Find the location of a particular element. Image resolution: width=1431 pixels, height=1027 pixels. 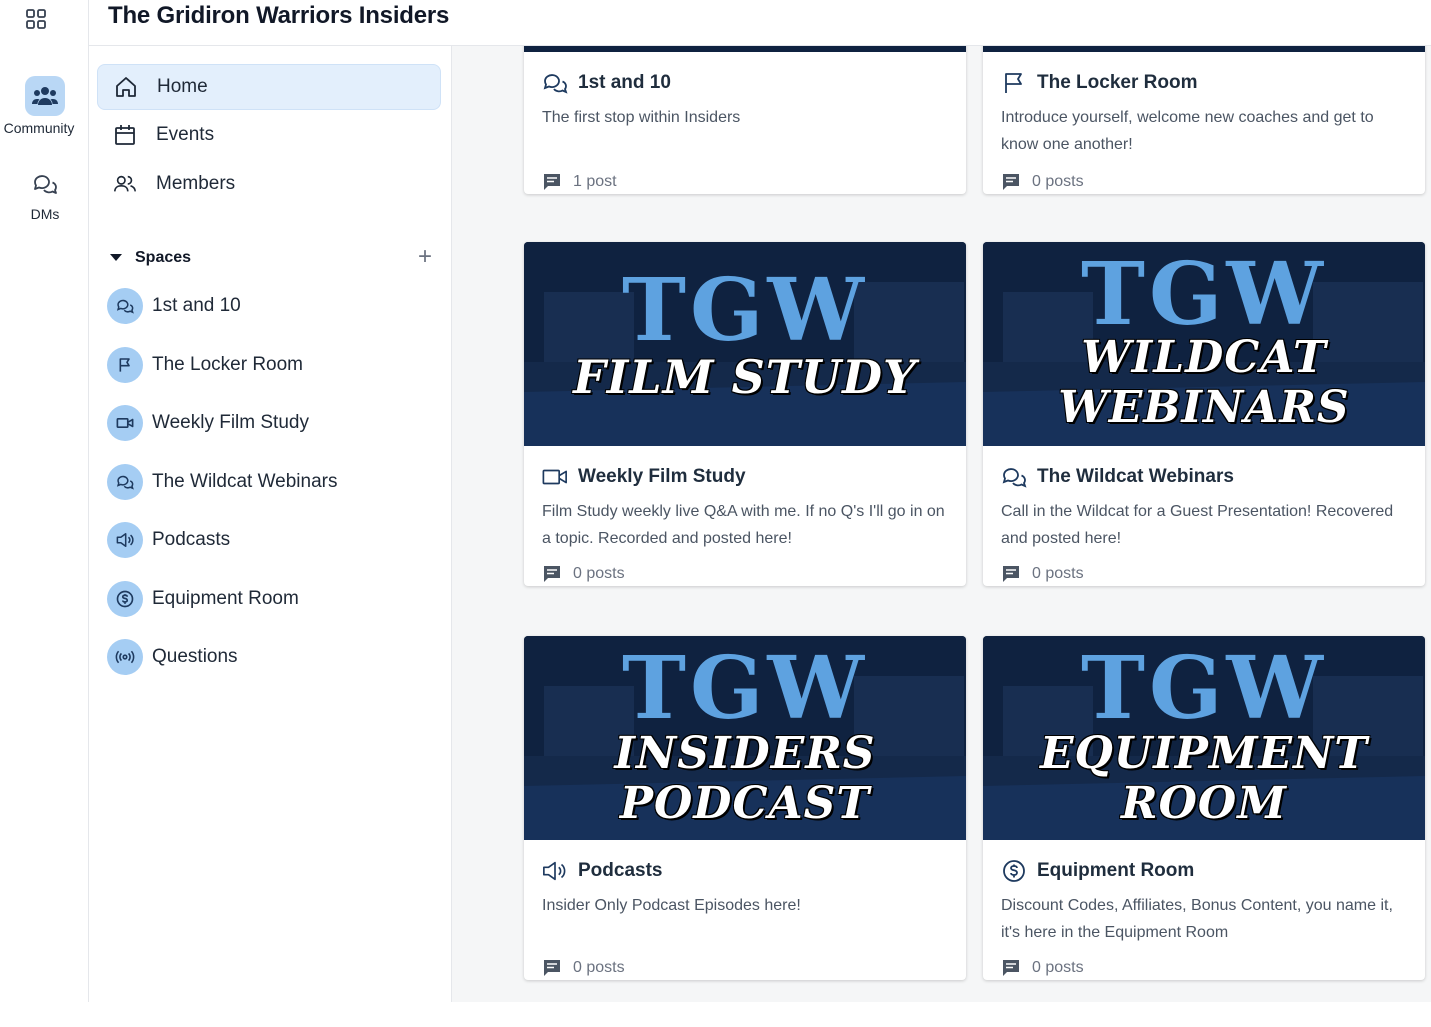

space-item-equipment-room: Equipment Room is located at coordinates (272, 599).